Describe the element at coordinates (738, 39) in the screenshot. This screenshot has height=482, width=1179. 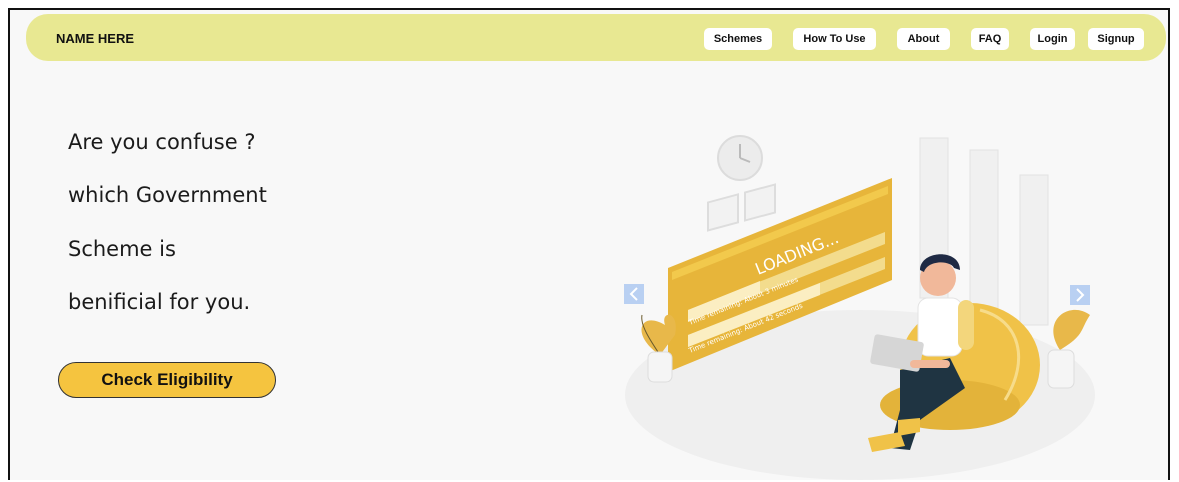
I see `nav-schemes: Schemes` at that location.